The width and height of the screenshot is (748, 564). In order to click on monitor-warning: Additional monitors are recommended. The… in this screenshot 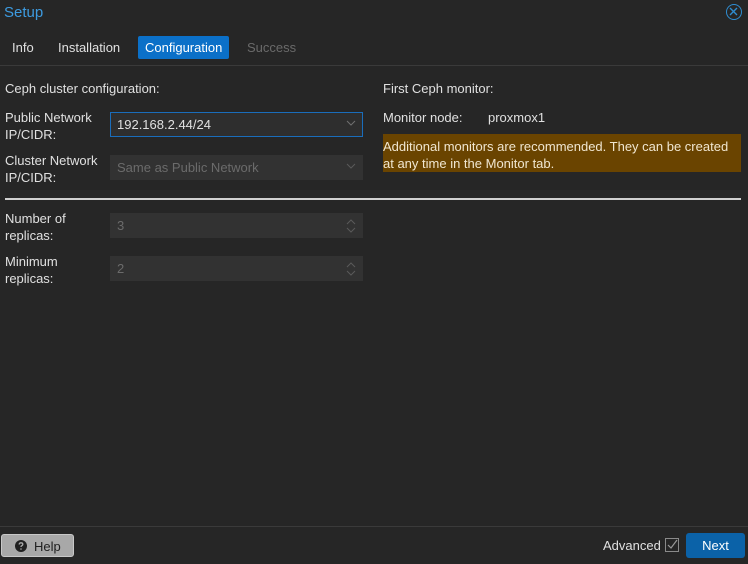, I will do `click(562, 153)`.